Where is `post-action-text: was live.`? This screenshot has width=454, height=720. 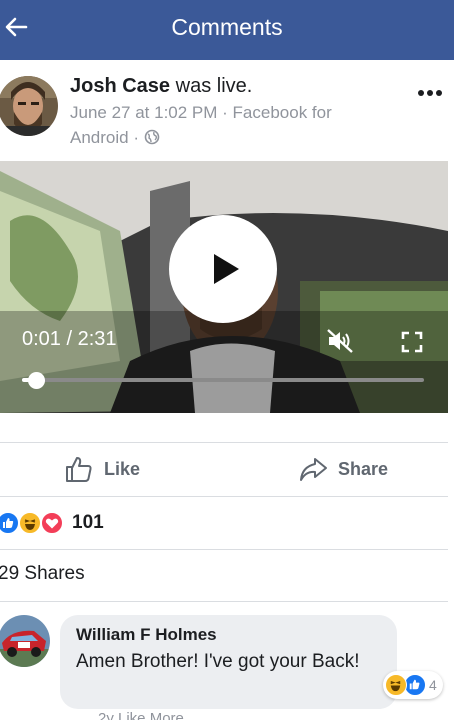
post-action-text: was live. is located at coordinates (214, 86).